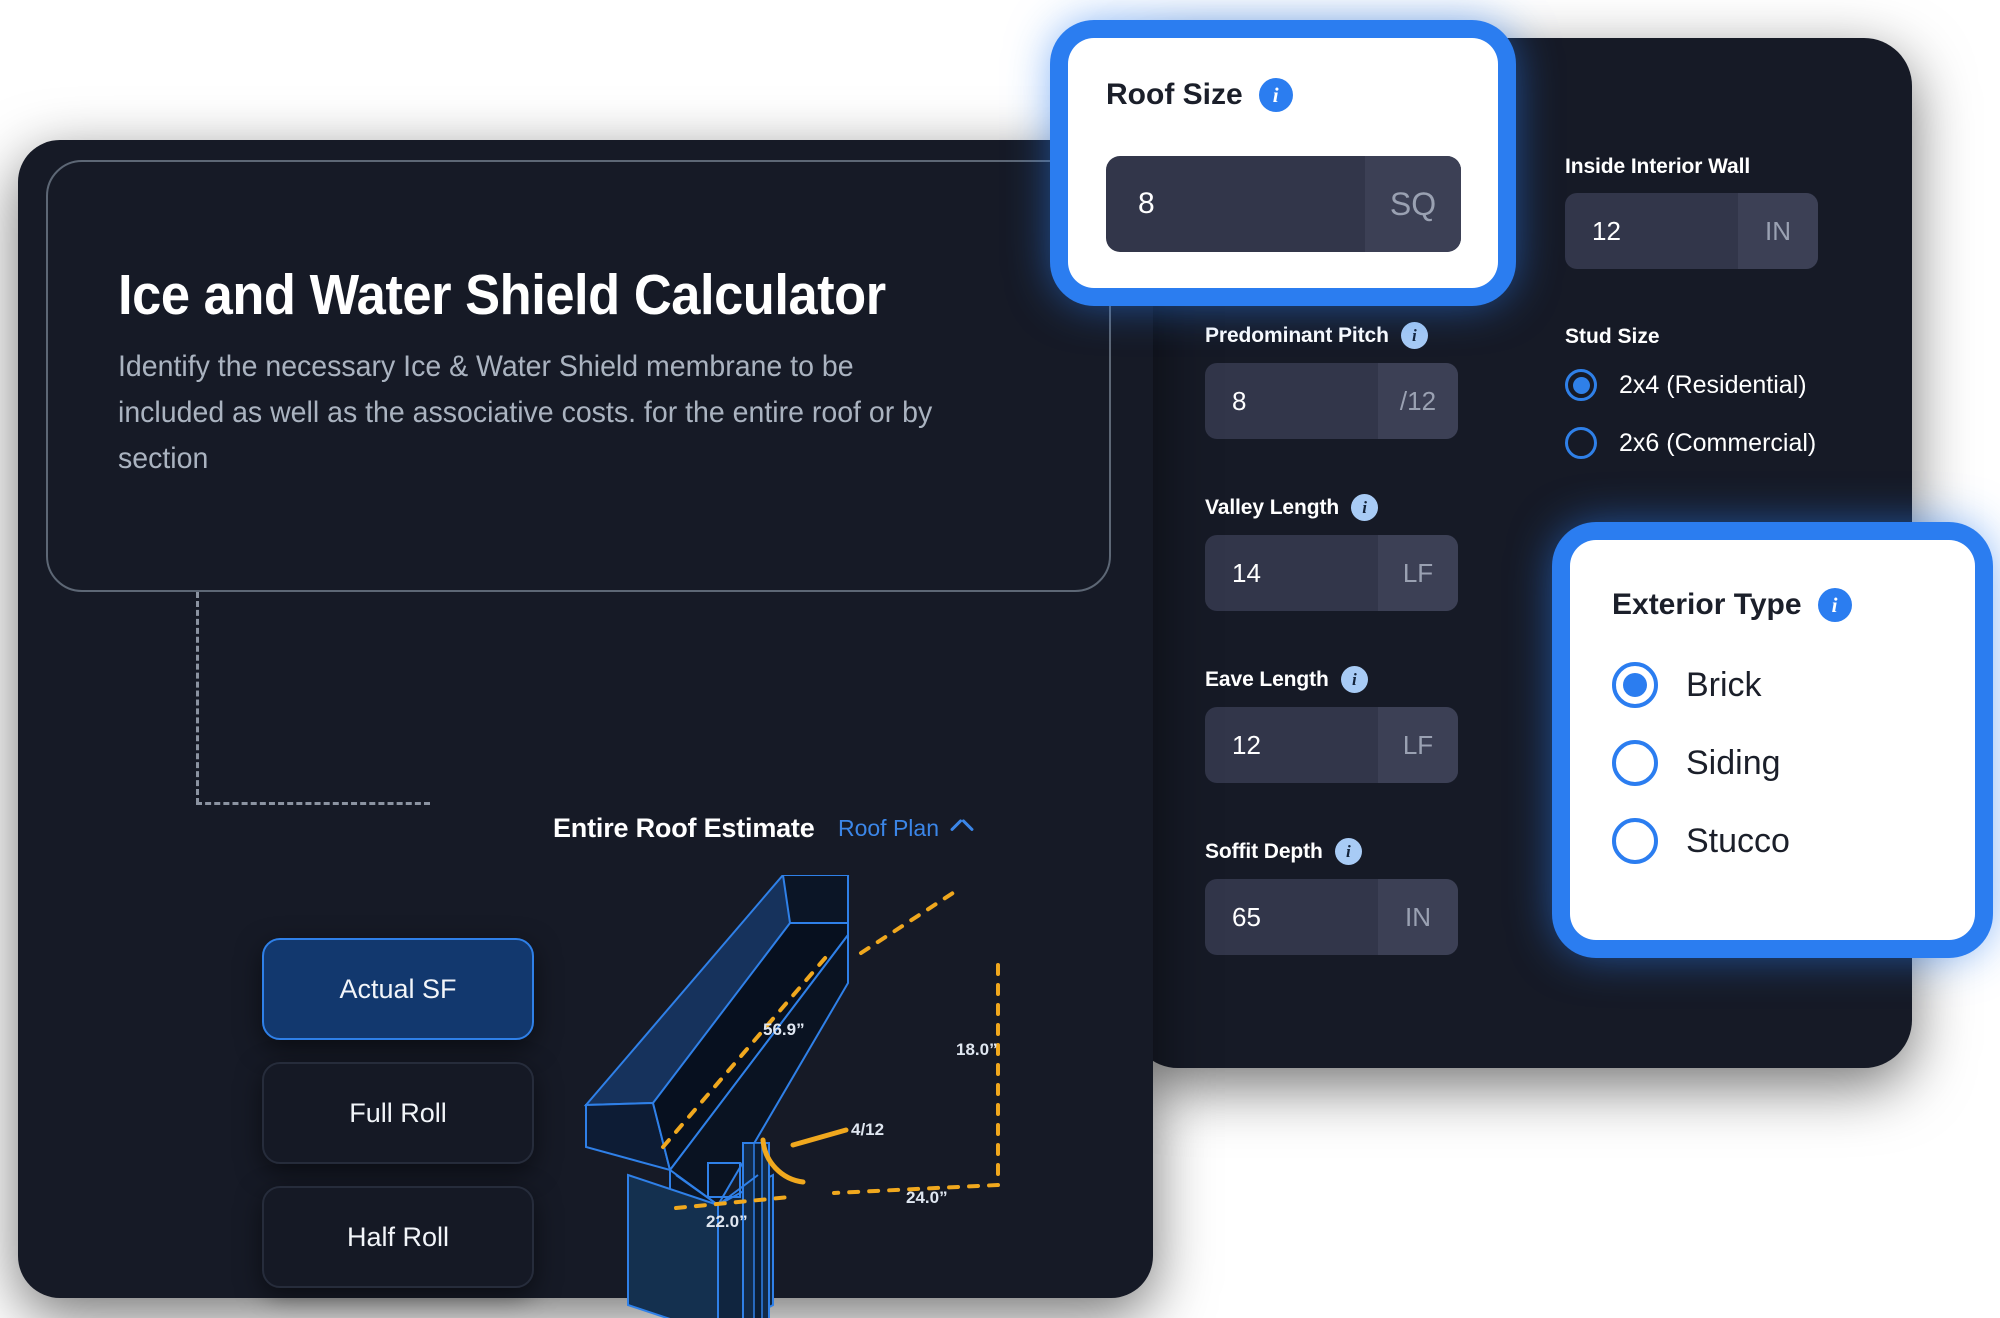 This screenshot has height=1318, width=2000. What do you see at coordinates (1174, 94) in the screenshot?
I see `card-title-text: Roof Size` at bounding box center [1174, 94].